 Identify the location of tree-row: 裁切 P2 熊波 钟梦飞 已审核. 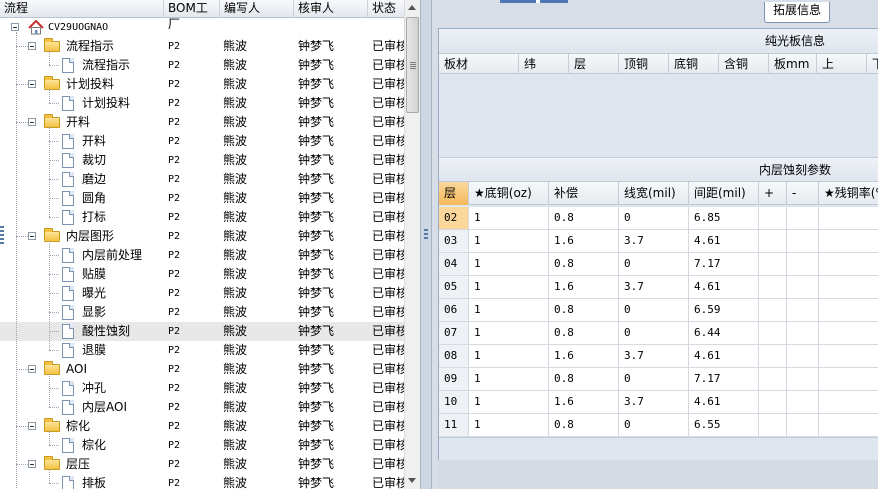
(202, 160).